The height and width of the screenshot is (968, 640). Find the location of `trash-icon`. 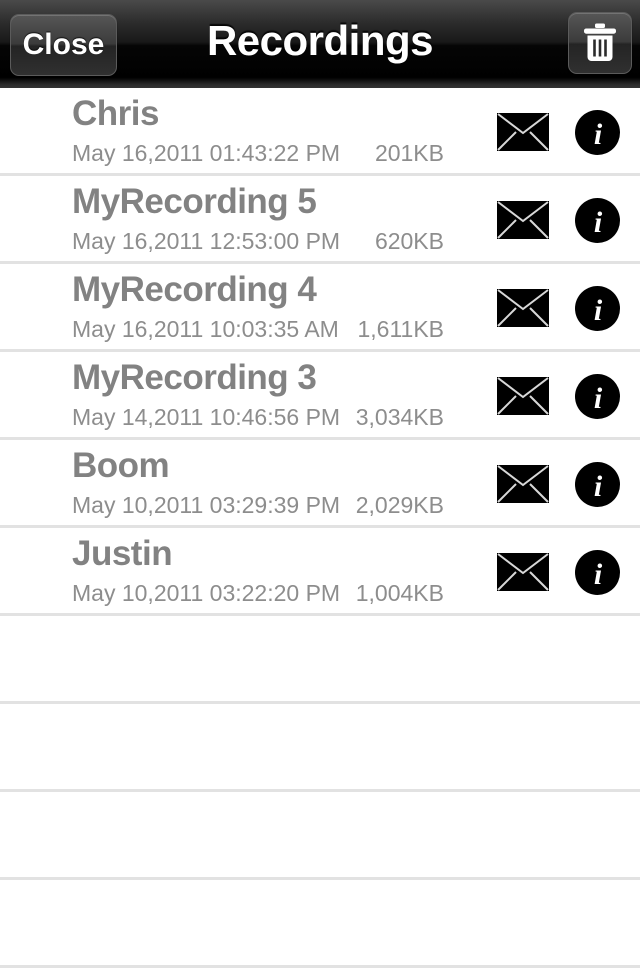

trash-icon is located at coordinates (600, 42).